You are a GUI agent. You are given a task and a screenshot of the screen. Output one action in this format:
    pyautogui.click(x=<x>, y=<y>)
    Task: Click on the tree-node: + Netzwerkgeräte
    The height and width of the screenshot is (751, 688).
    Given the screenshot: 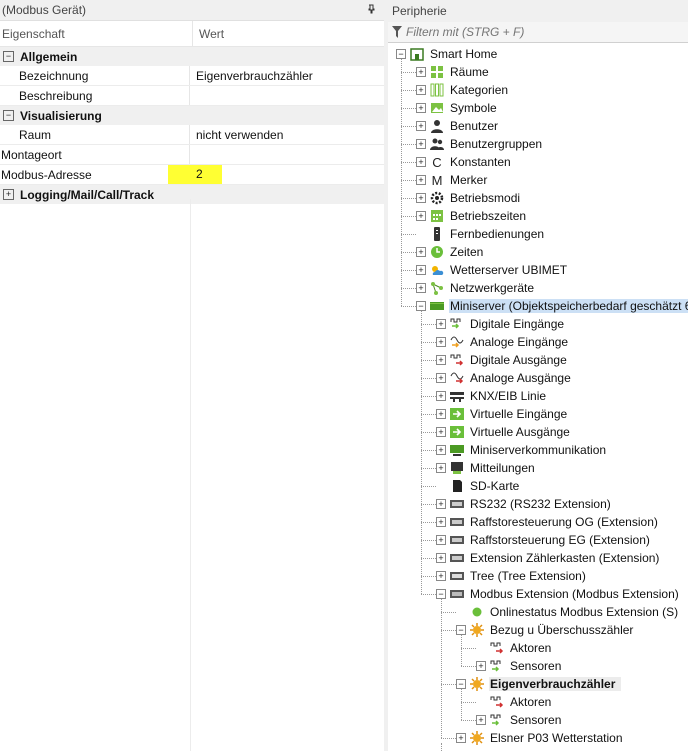 What is the action you would take?
    pyautogui.click(x=475, y=288)
    